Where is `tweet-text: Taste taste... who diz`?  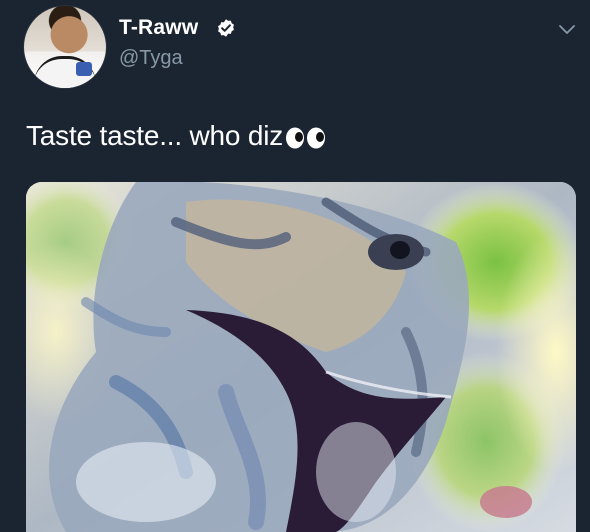 tweet-text: Taste taste... who diz is located at coordinates (155, 135).